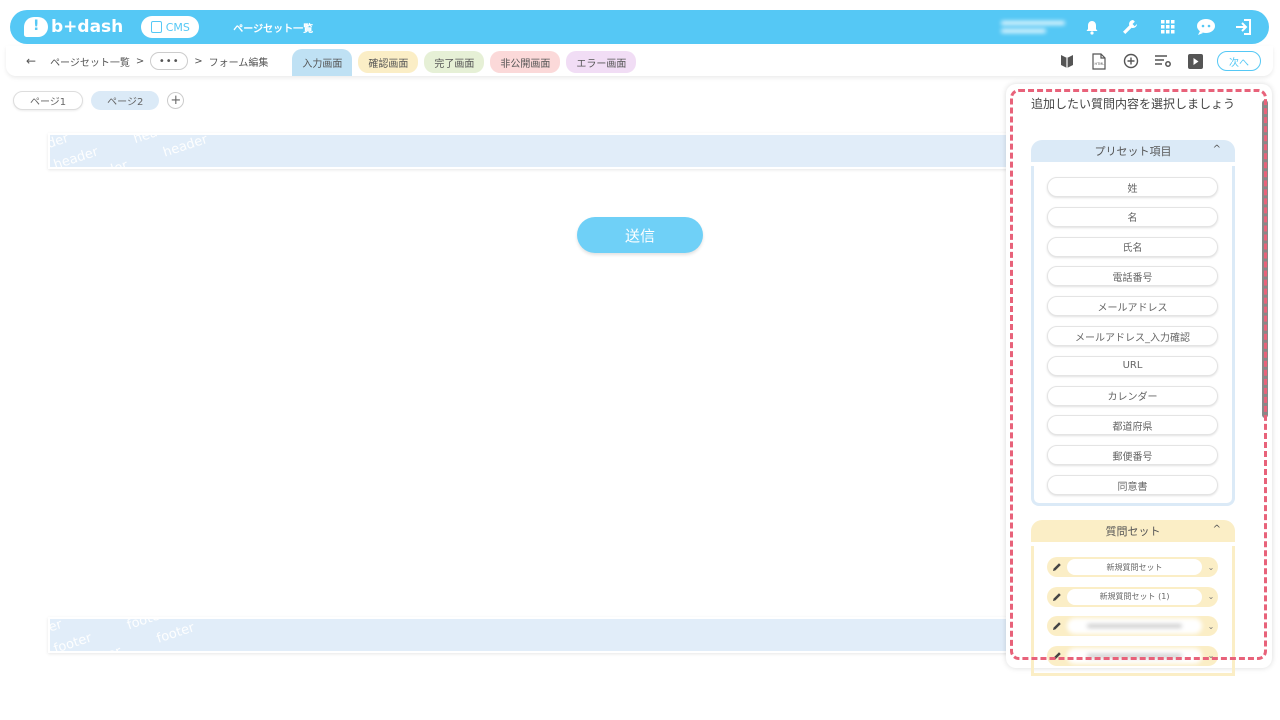 This screenshot has width=1280, height=720. What do you see at coordinates (249, 621) in the screenshot?
I see `watermark-word: footer` at bounding box center [249, 621].